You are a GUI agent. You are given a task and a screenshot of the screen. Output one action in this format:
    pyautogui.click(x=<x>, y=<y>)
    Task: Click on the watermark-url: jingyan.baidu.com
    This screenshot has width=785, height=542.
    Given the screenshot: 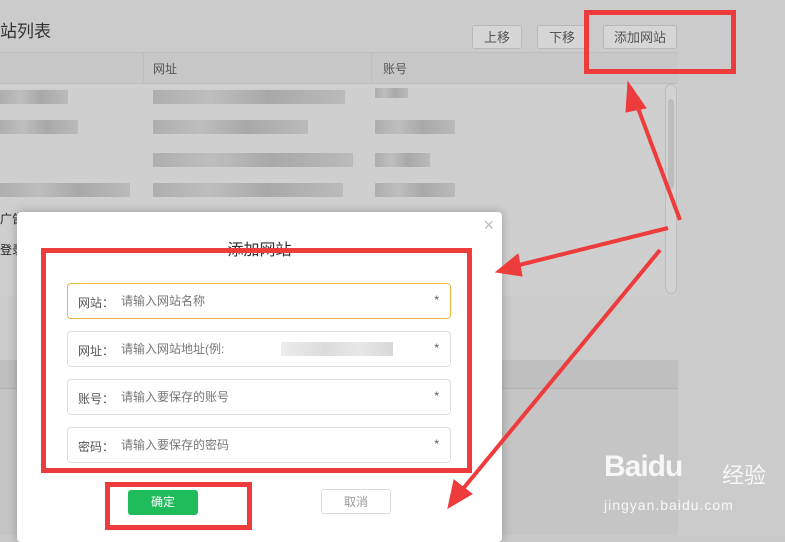 What is the action you would take?
    pyautogui.click(x=669, y=505)
    